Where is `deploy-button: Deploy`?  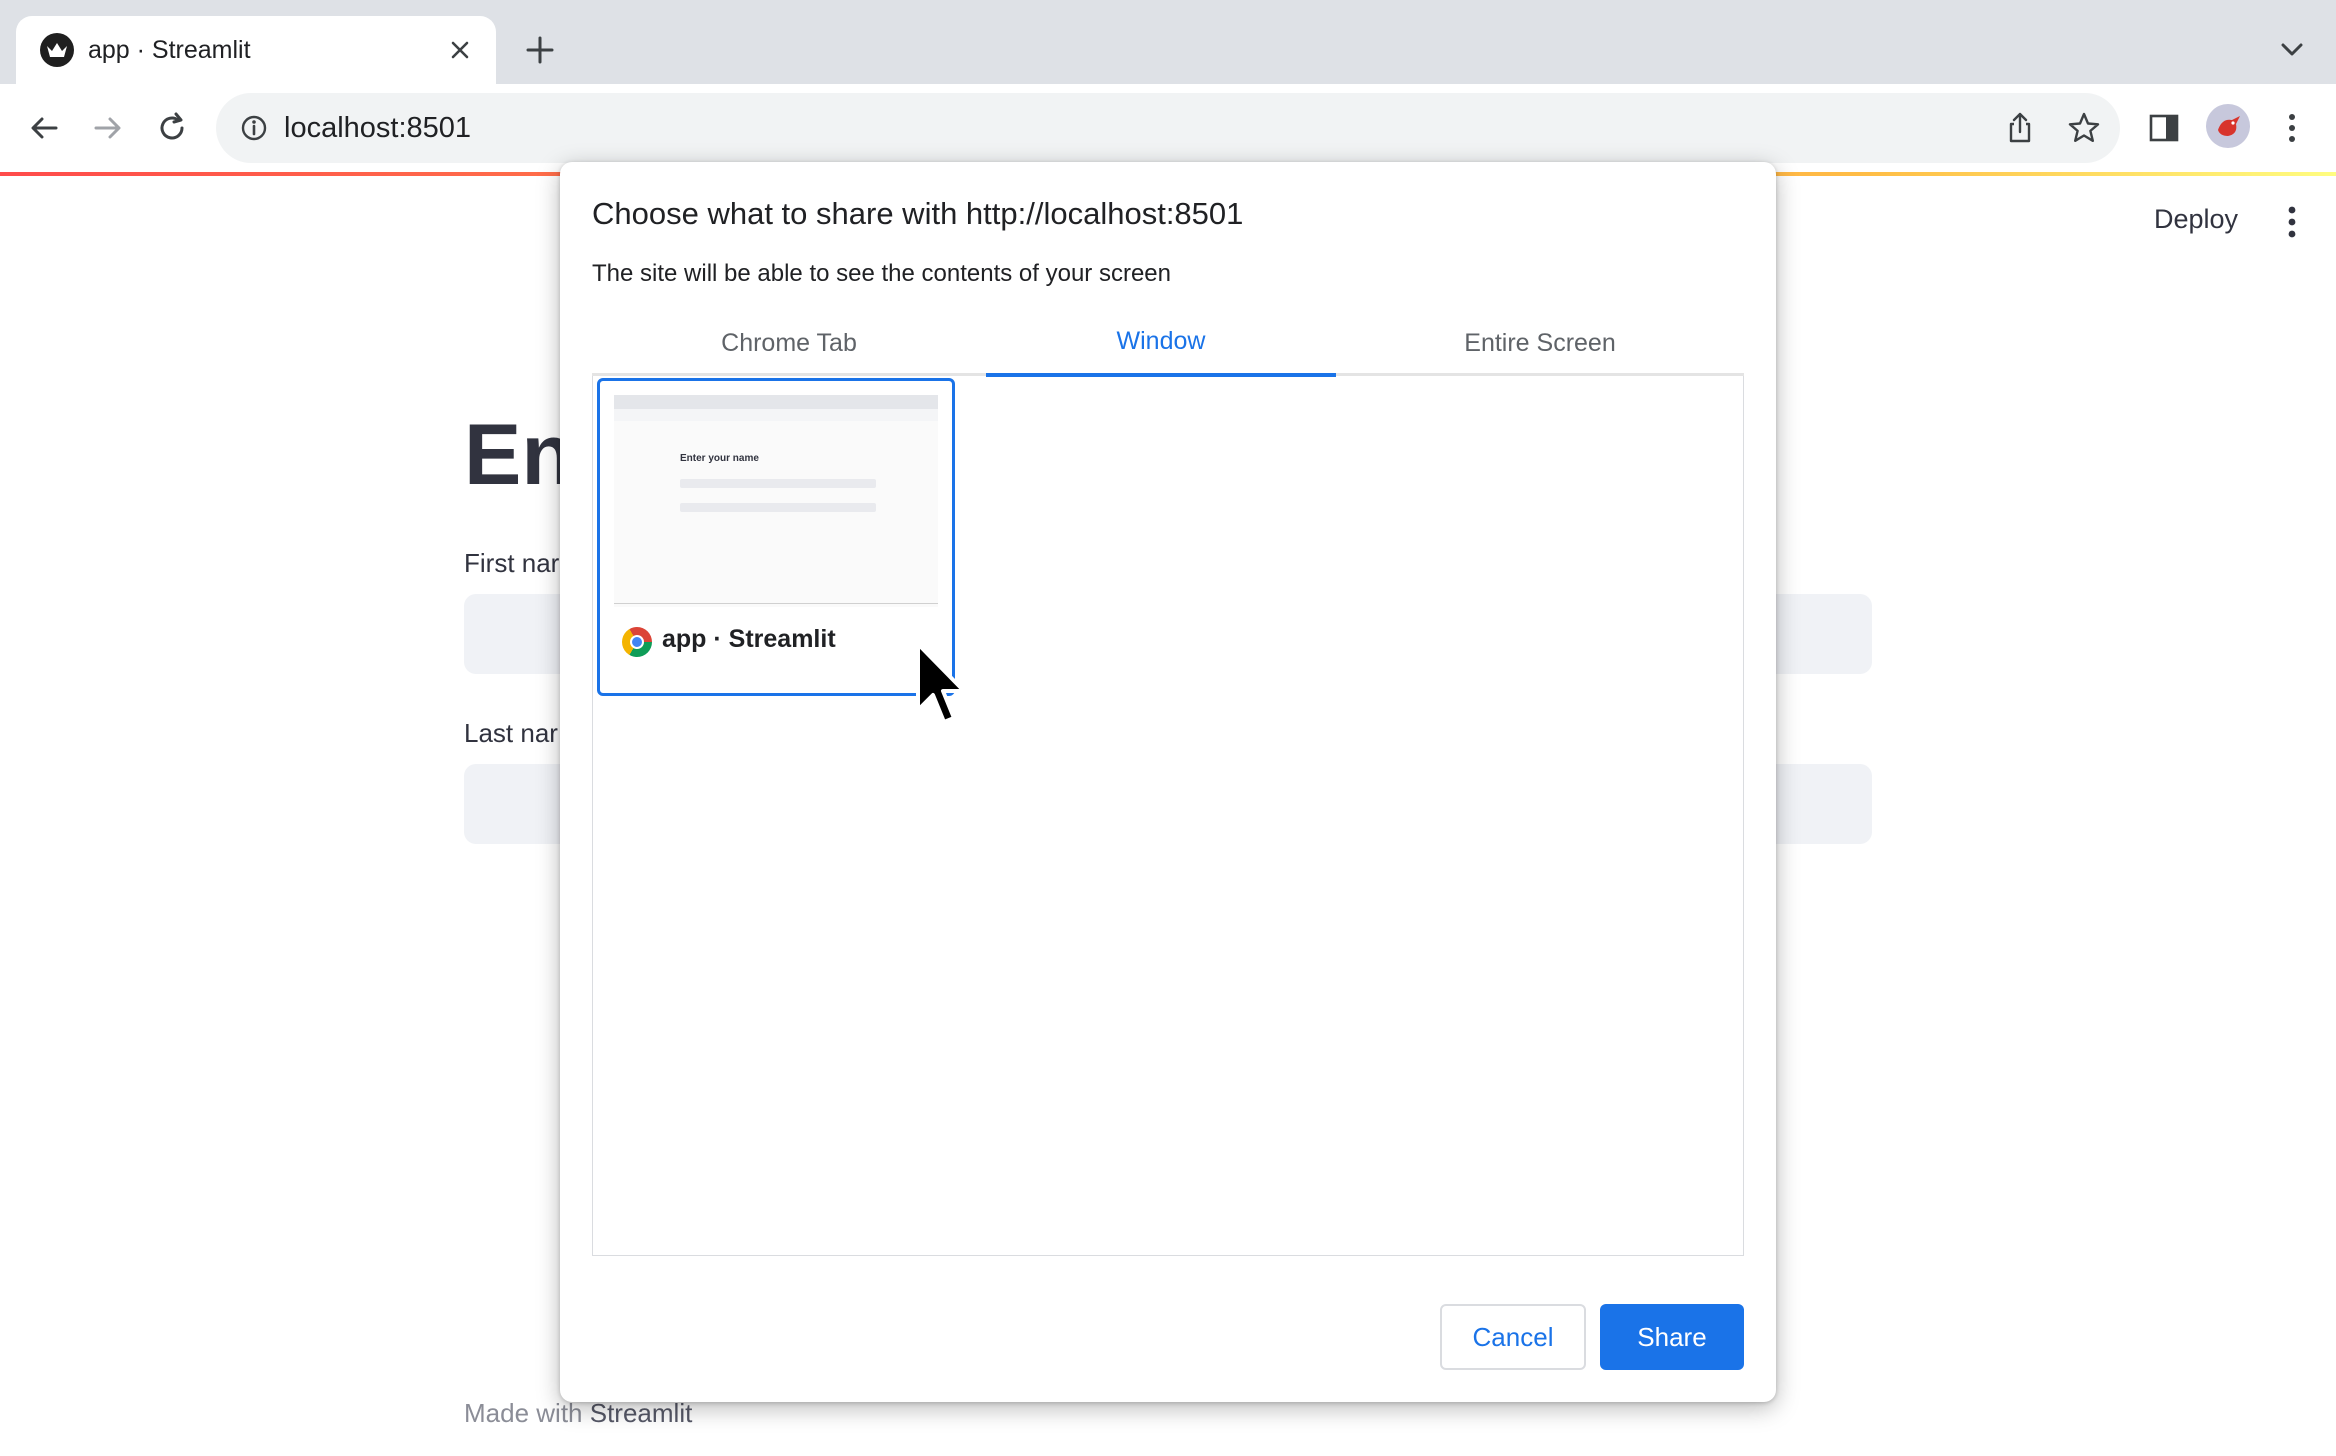 deploy-button: Deploy is located at coordinates (2196, 219).